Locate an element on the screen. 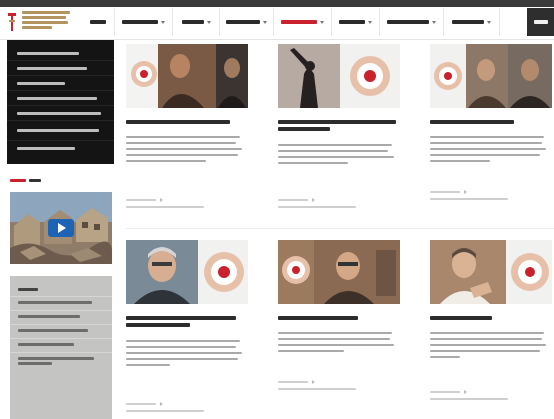  video-heading is located at coordinates (25, 180).